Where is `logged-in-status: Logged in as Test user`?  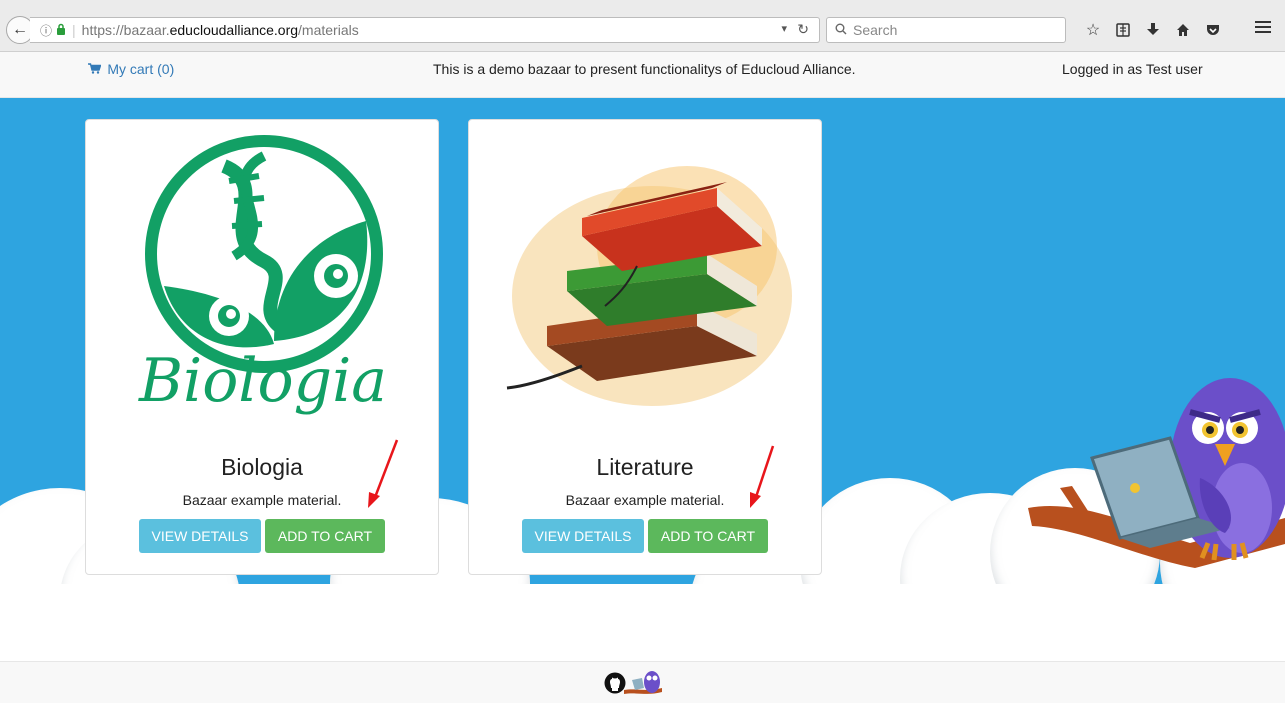
logged-in-status: Logged in as Test user is located at coordinates (1132, 69).